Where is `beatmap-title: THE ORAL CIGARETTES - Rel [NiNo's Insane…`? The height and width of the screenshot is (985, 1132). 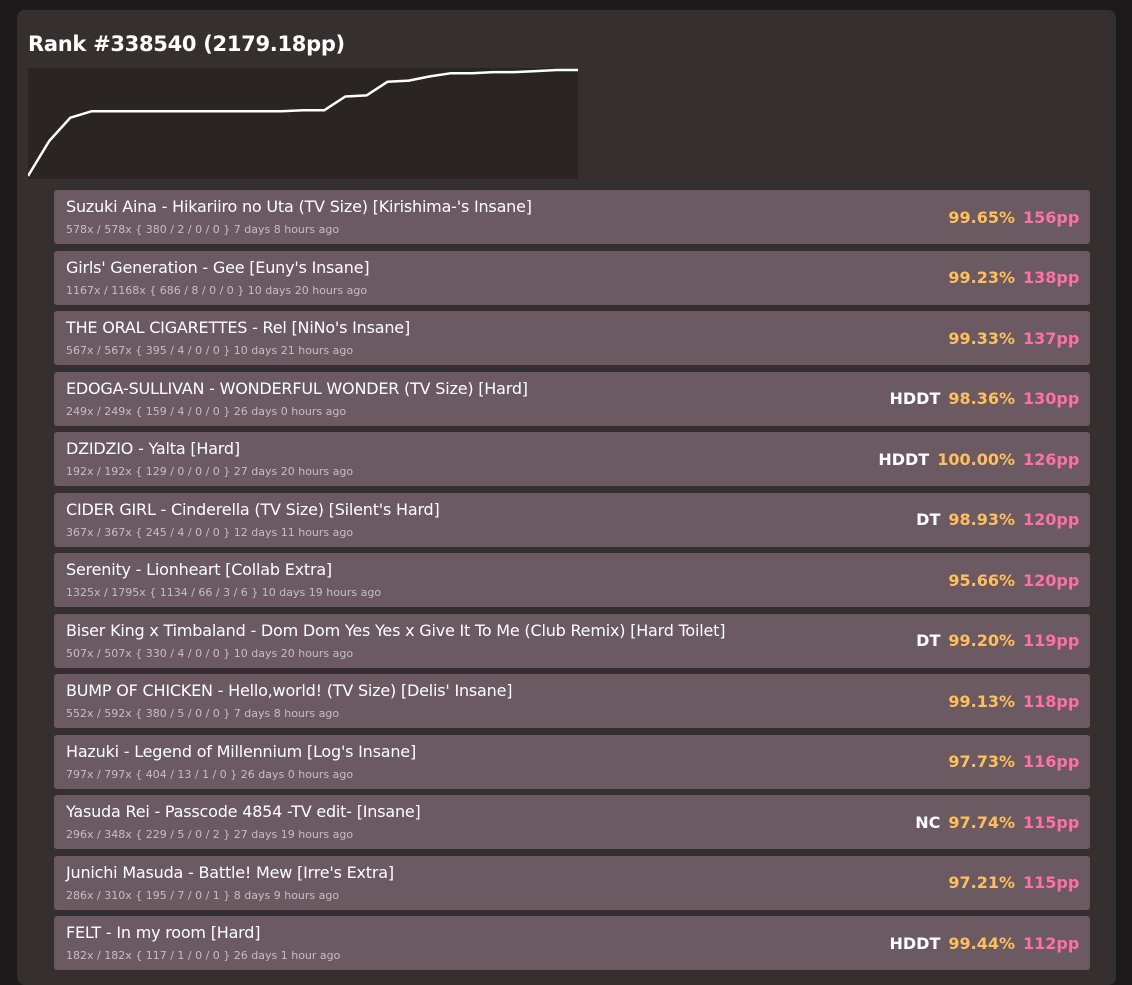 beatmap-title: THE ORAL CIGARETTES - Rel [NiNo's Insane… is located at coordinates (238, 327).